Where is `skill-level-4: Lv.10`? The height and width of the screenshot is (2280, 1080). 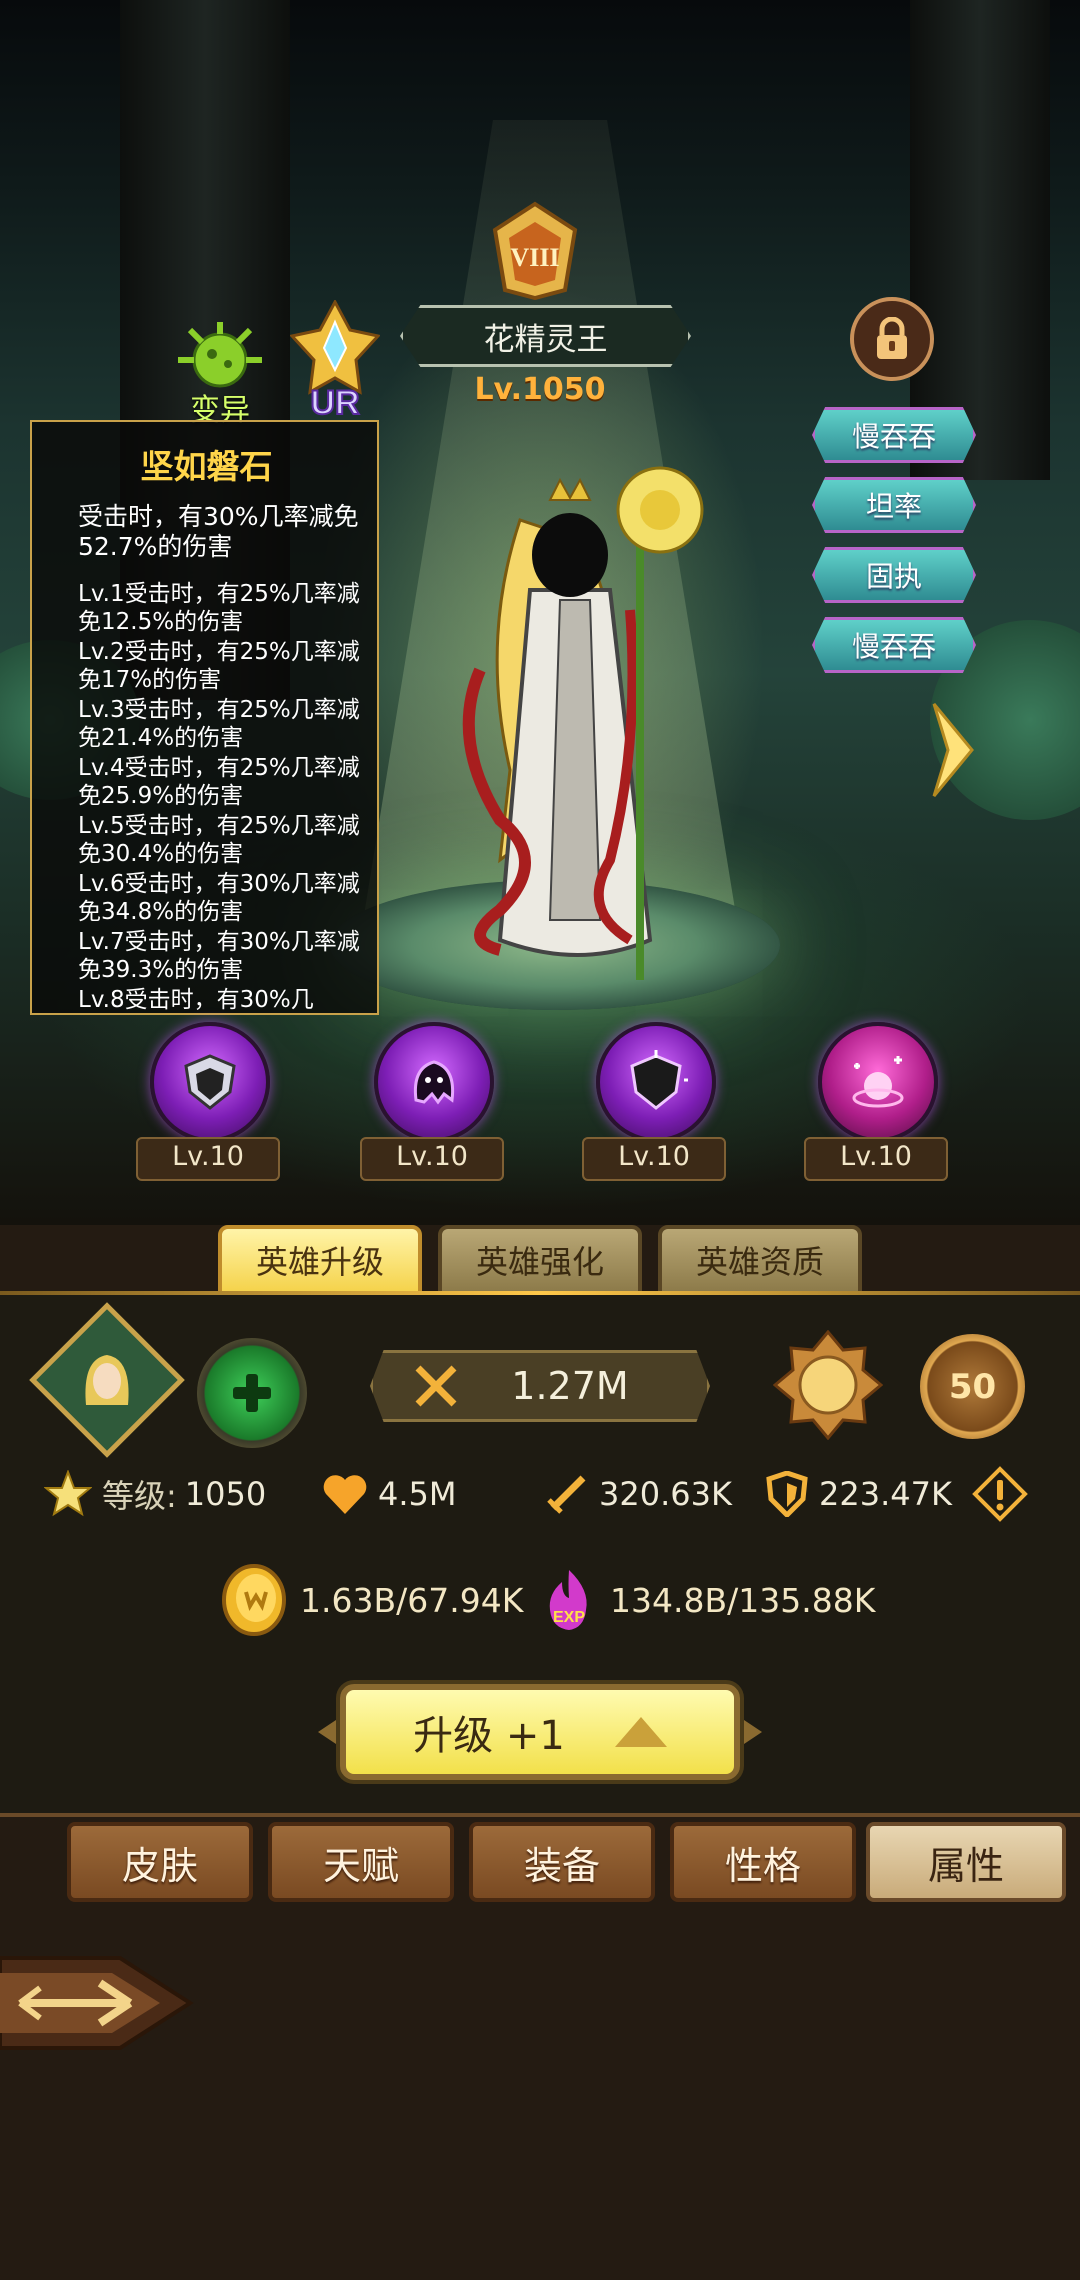
skill-level-4: Lv.10 is located at coordinates (876, 1159).